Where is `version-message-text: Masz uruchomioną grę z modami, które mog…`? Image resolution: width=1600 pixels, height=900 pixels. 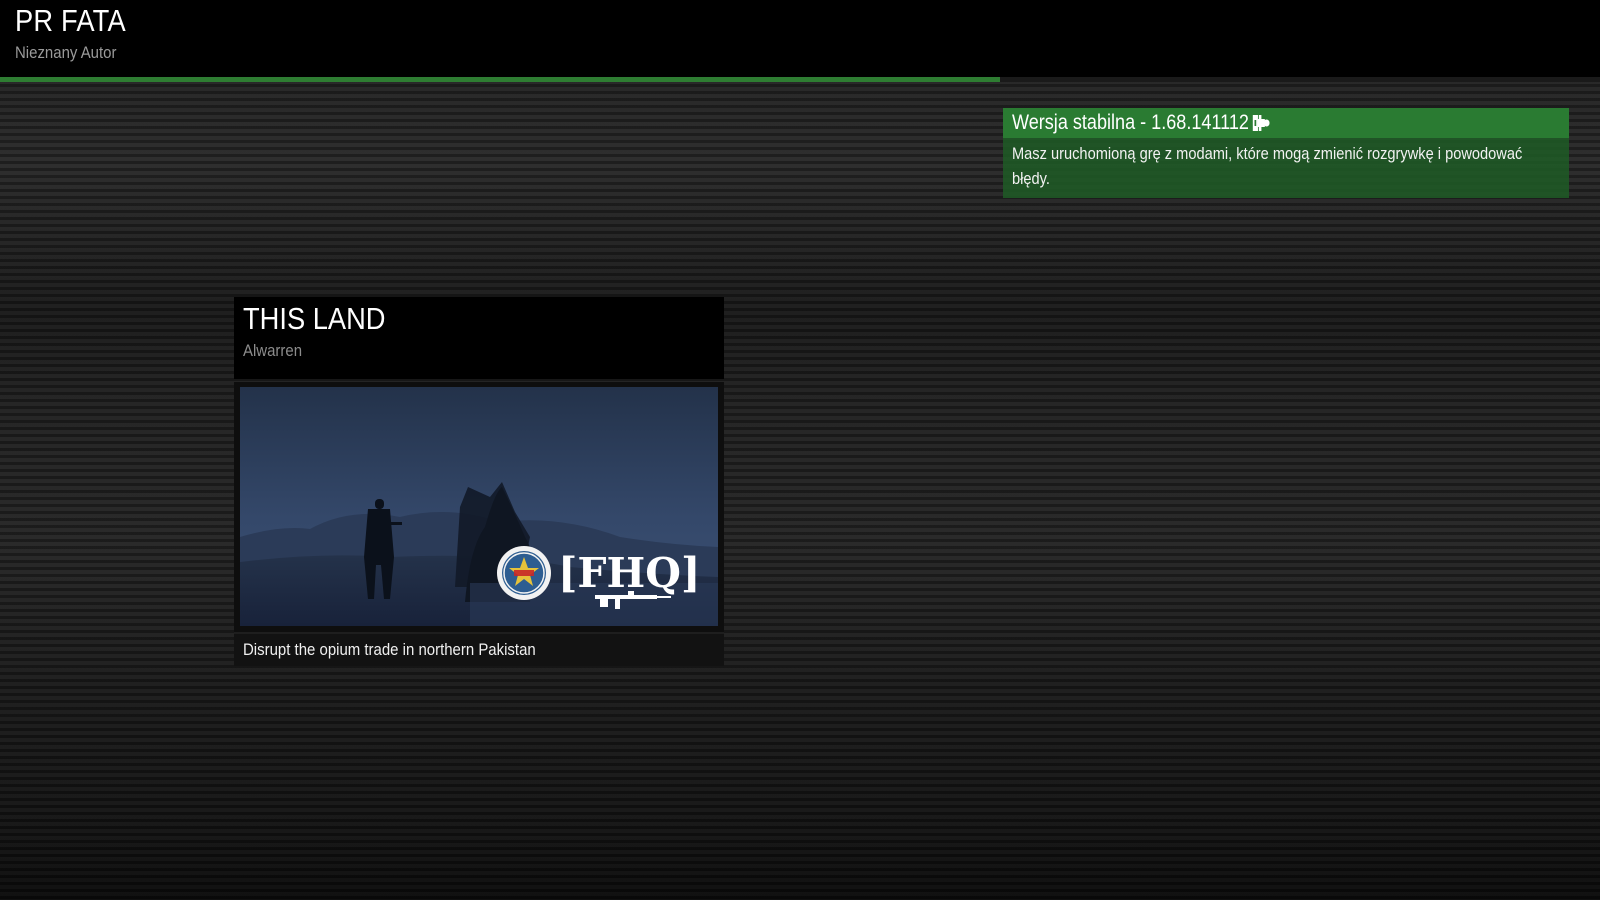
version-message-text: Masz uruchomioną grę z modami, które mog… is located at coordinates (1267, 166).